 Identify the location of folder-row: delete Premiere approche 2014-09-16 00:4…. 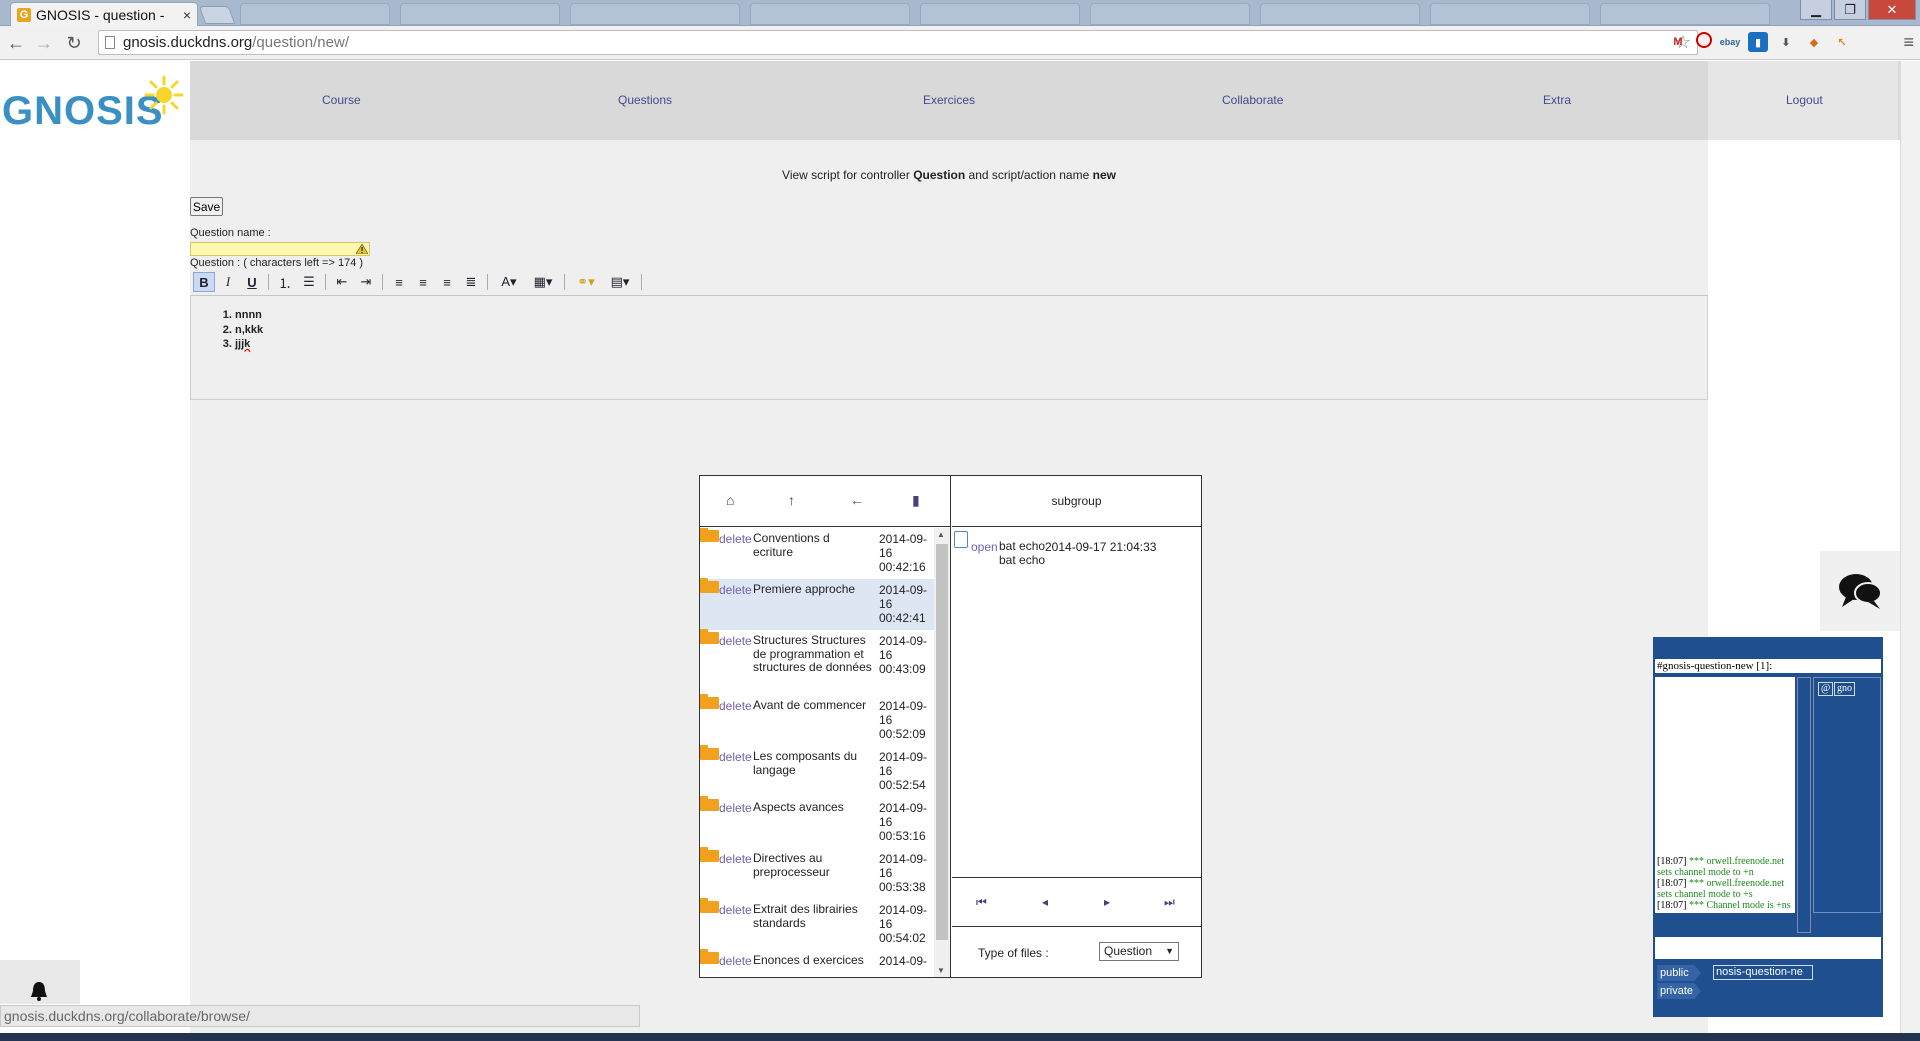
(817, 604).